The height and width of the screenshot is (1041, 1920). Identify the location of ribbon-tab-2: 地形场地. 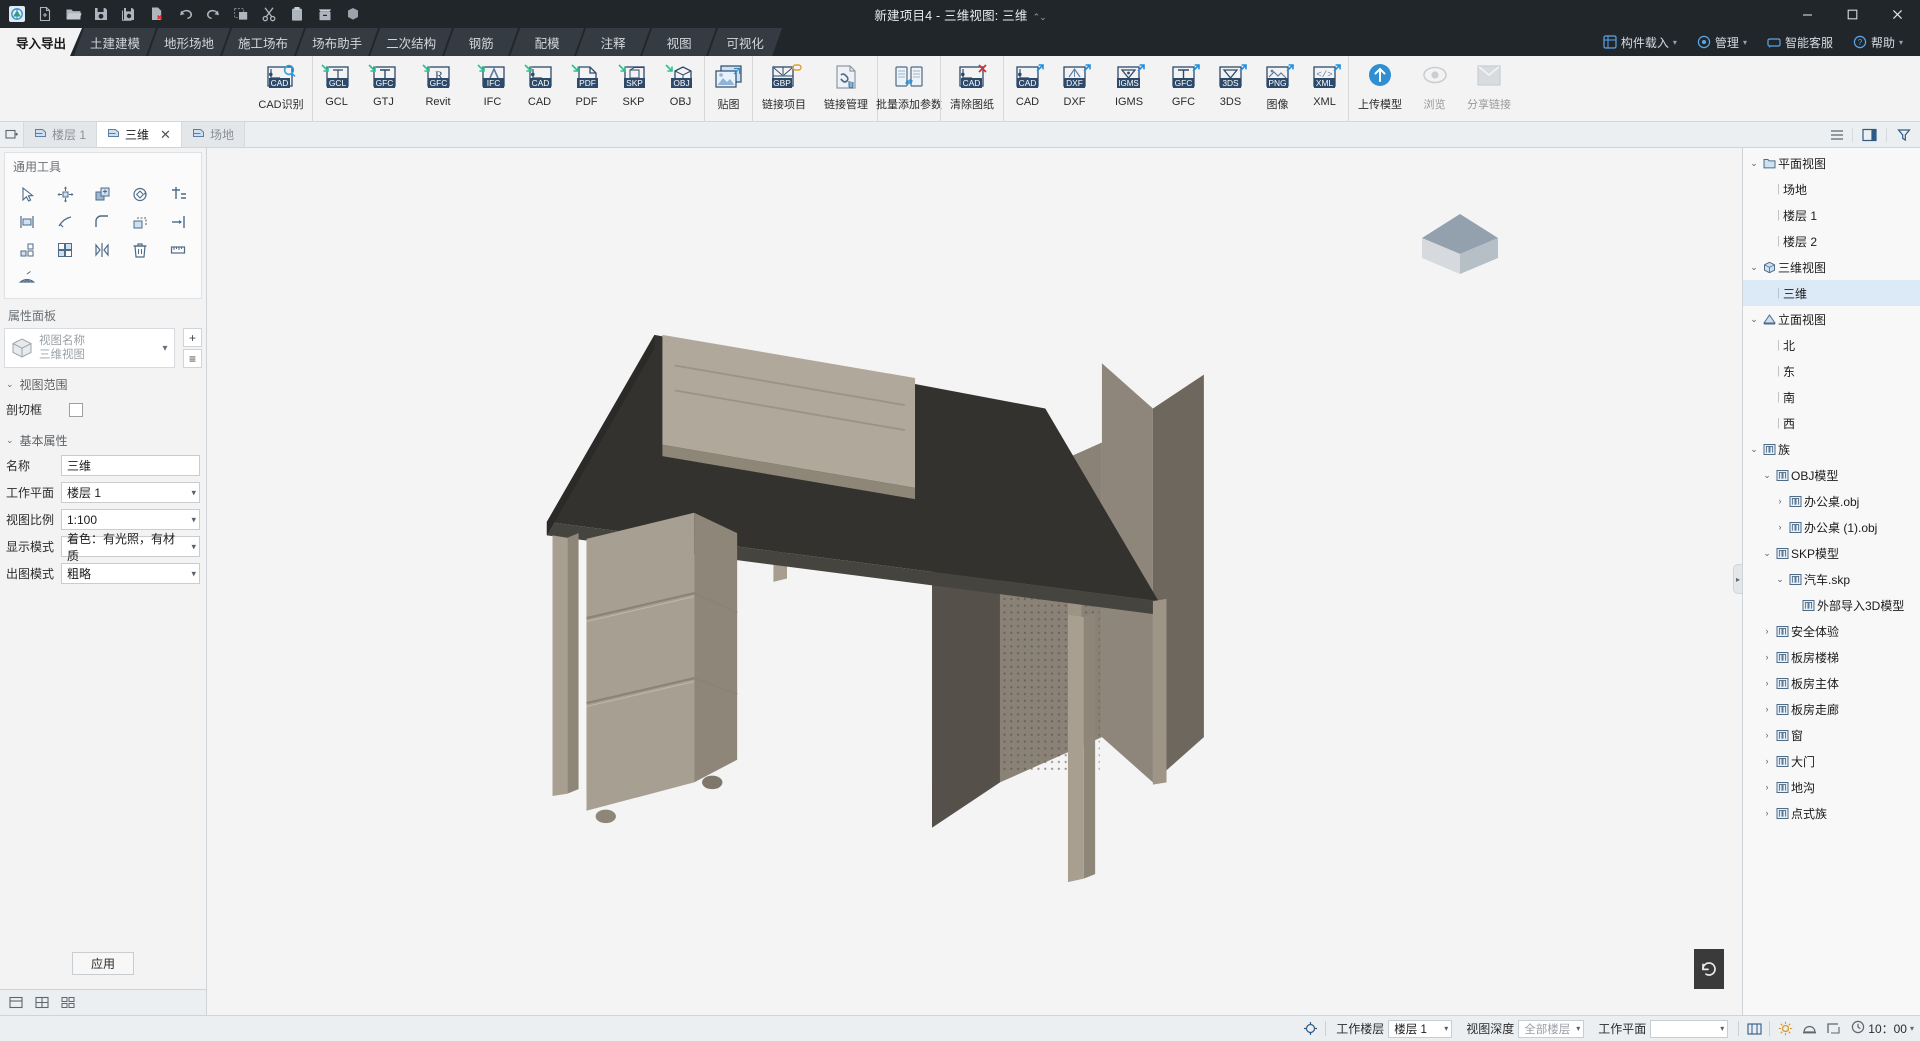
(189, 42).